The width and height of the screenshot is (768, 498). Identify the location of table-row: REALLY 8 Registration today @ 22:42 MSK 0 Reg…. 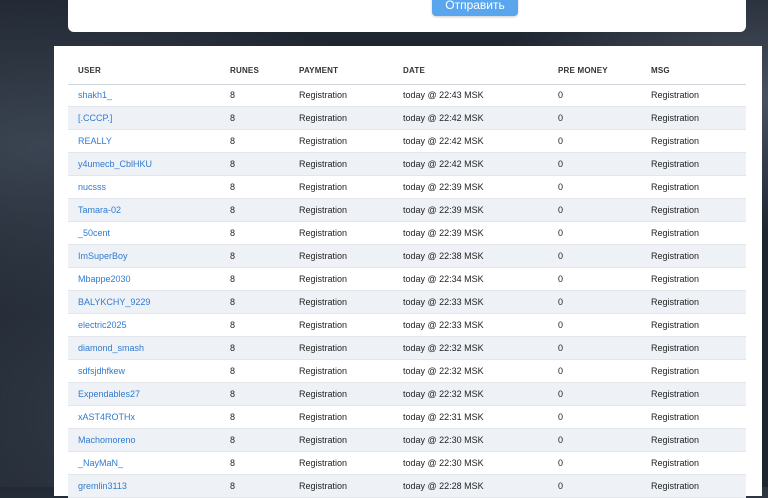
(407, 141).